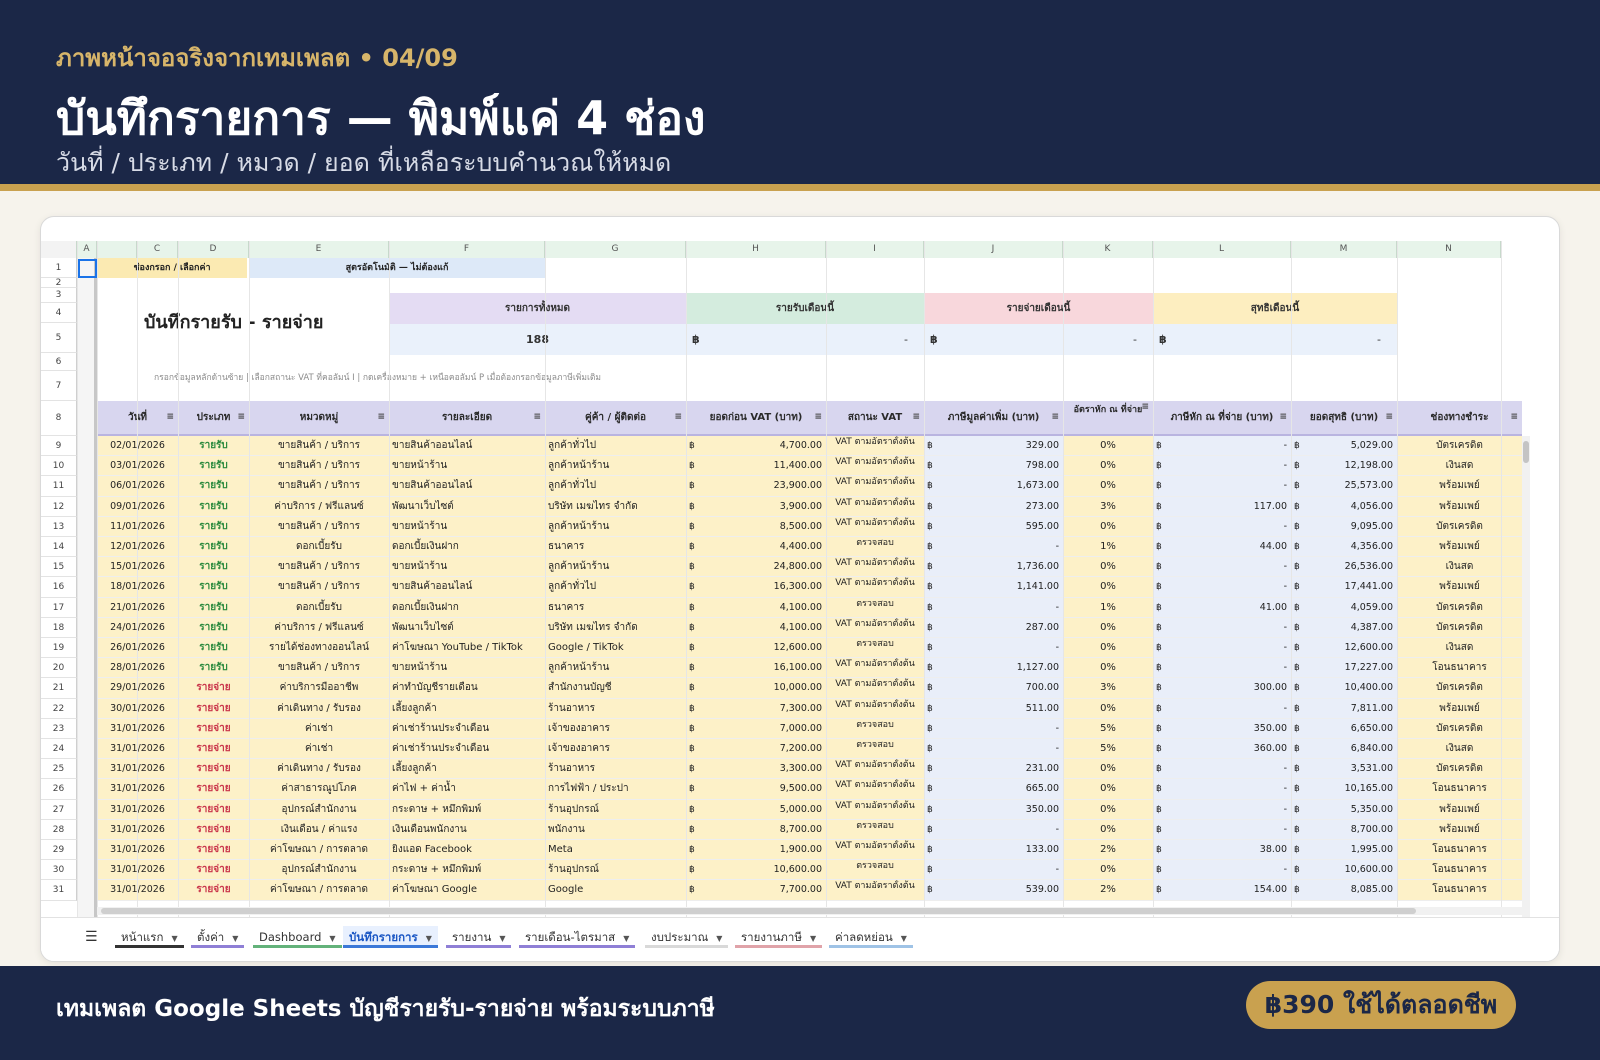  Describe the element at coordinates (767, 749) in the screenshot. I see `amount-cell: 7,200.00` at that location.